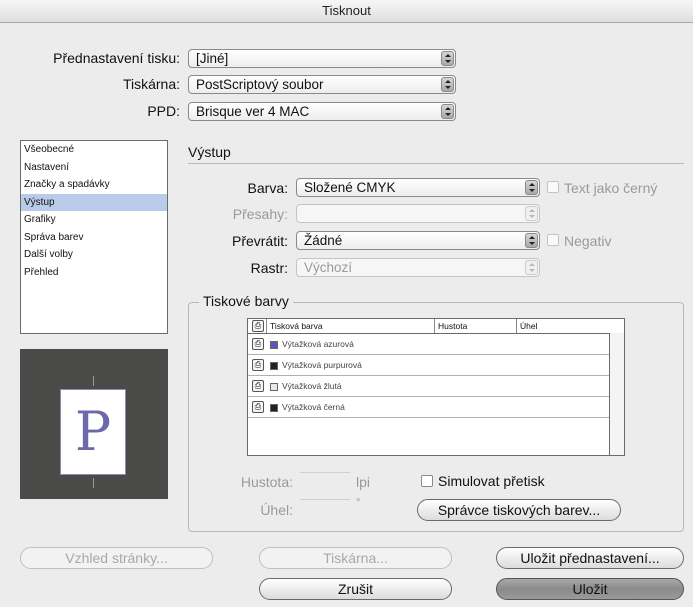  What do you see at coordinates (260, 84) in the screenshot?
I see `printer-value: PostScriptový soubor` at bounding box center [260, 84].